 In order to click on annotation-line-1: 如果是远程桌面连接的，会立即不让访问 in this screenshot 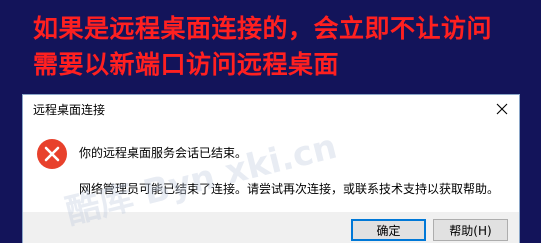, I will do `click(263, 28)`.